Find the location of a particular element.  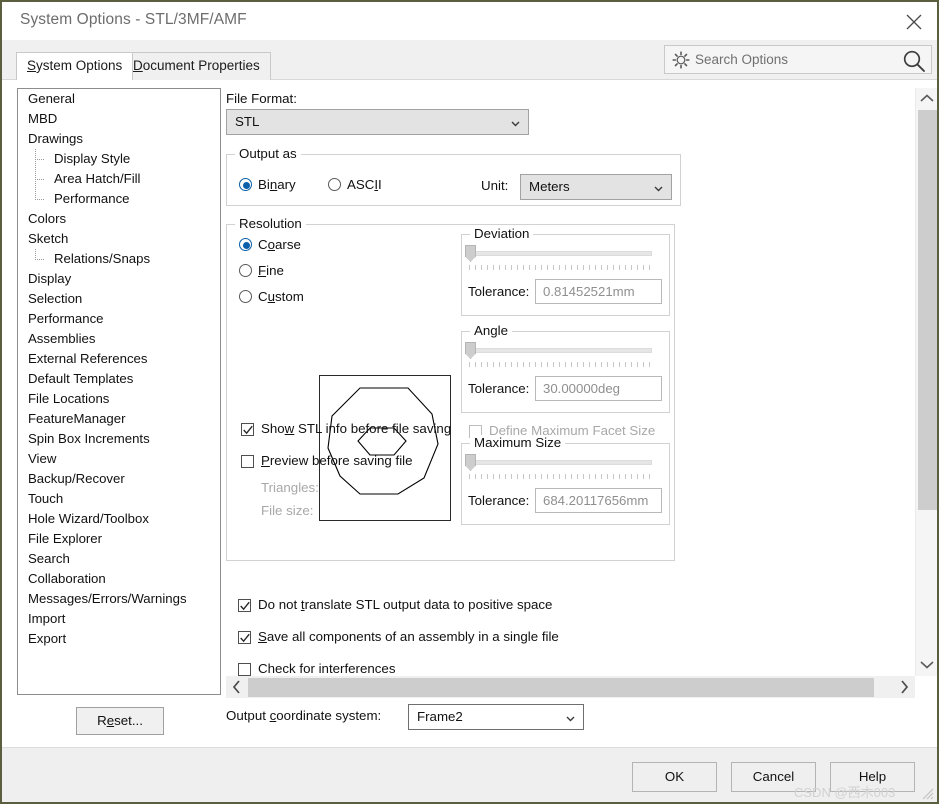

sidebar-item-export: Export is located at coordinates (119, 639).